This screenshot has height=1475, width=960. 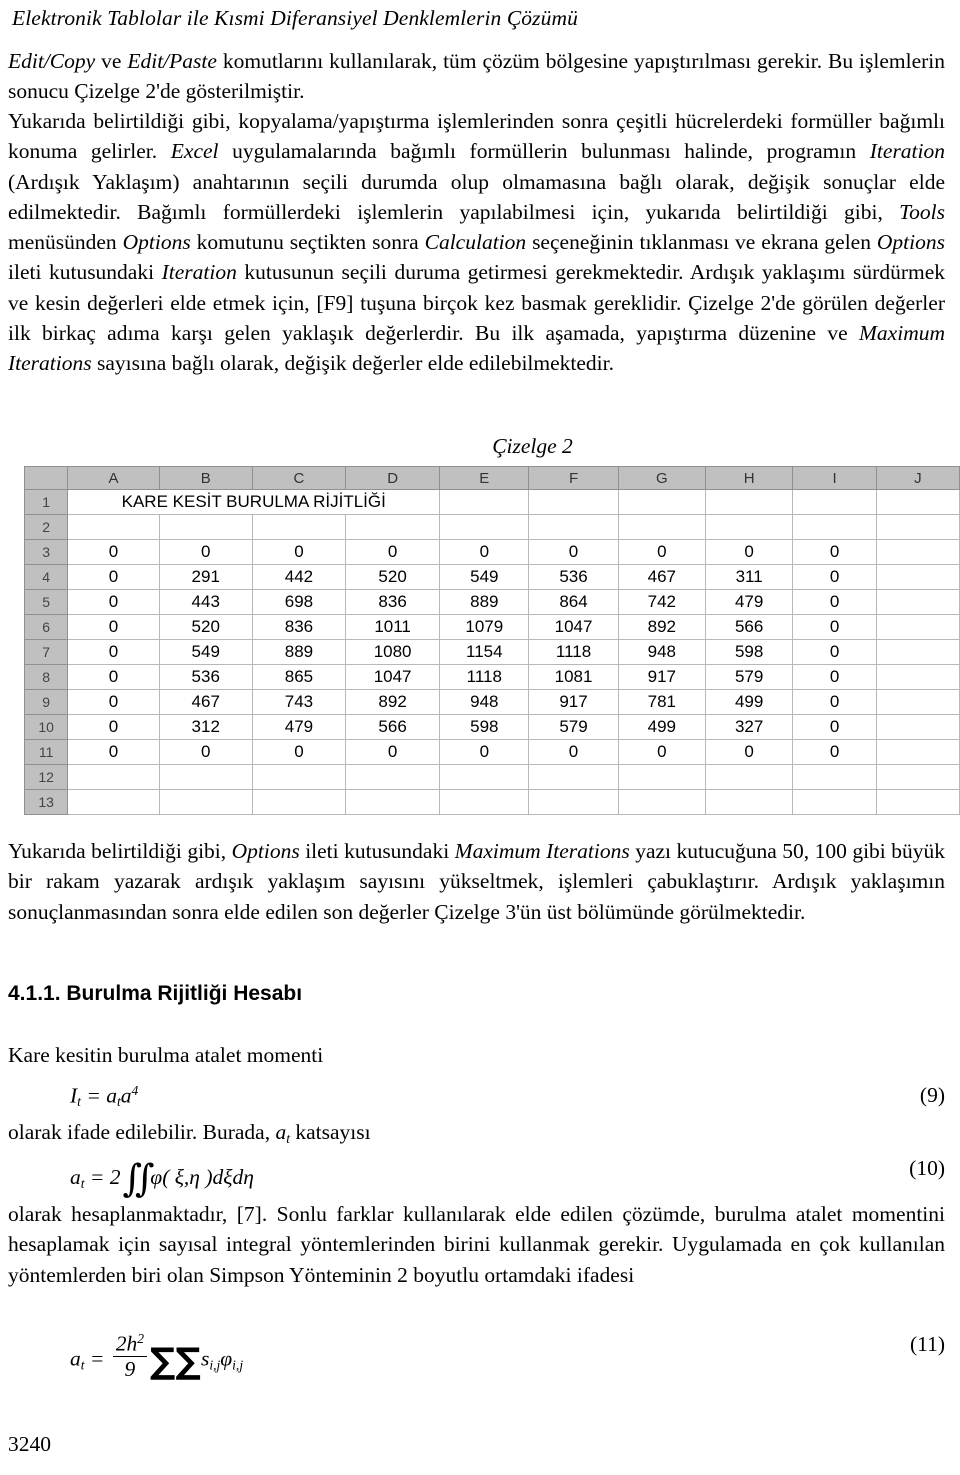 I want to click on cell-g1, so click(x=661, y=502).